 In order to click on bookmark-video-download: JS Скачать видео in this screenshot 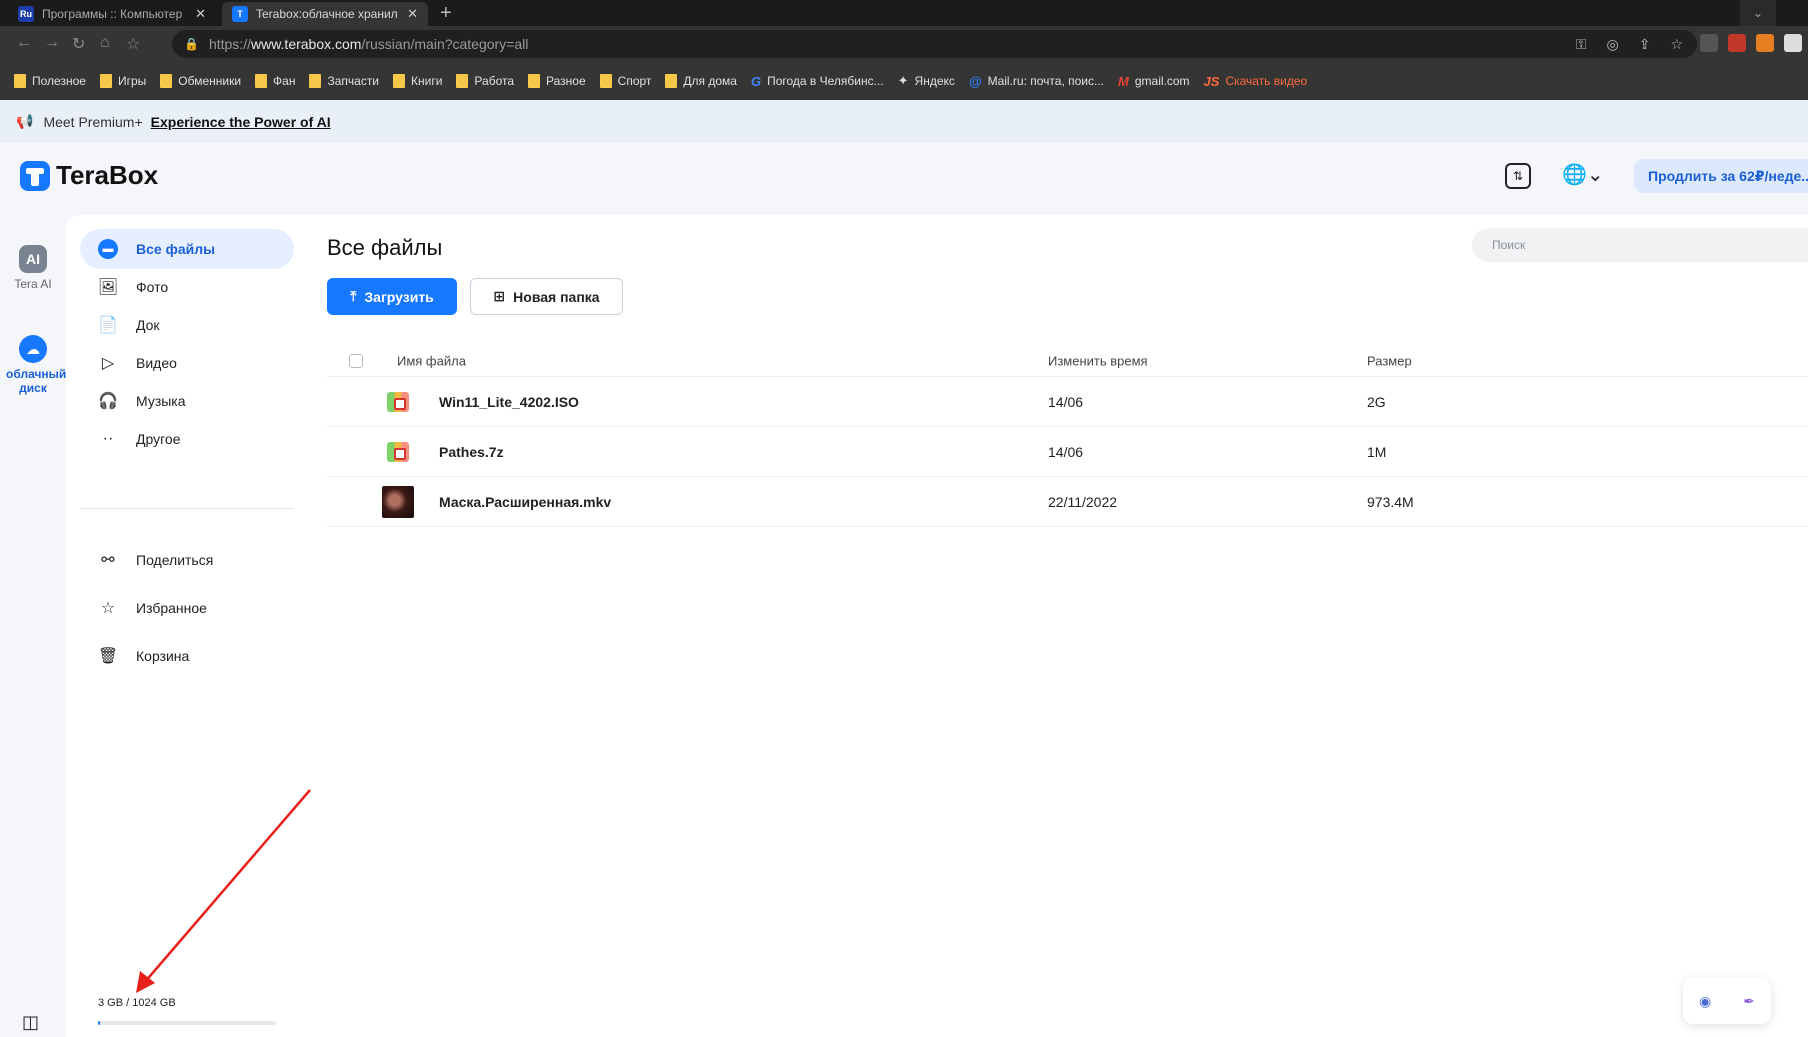, I will do `click(1256, 81)`.